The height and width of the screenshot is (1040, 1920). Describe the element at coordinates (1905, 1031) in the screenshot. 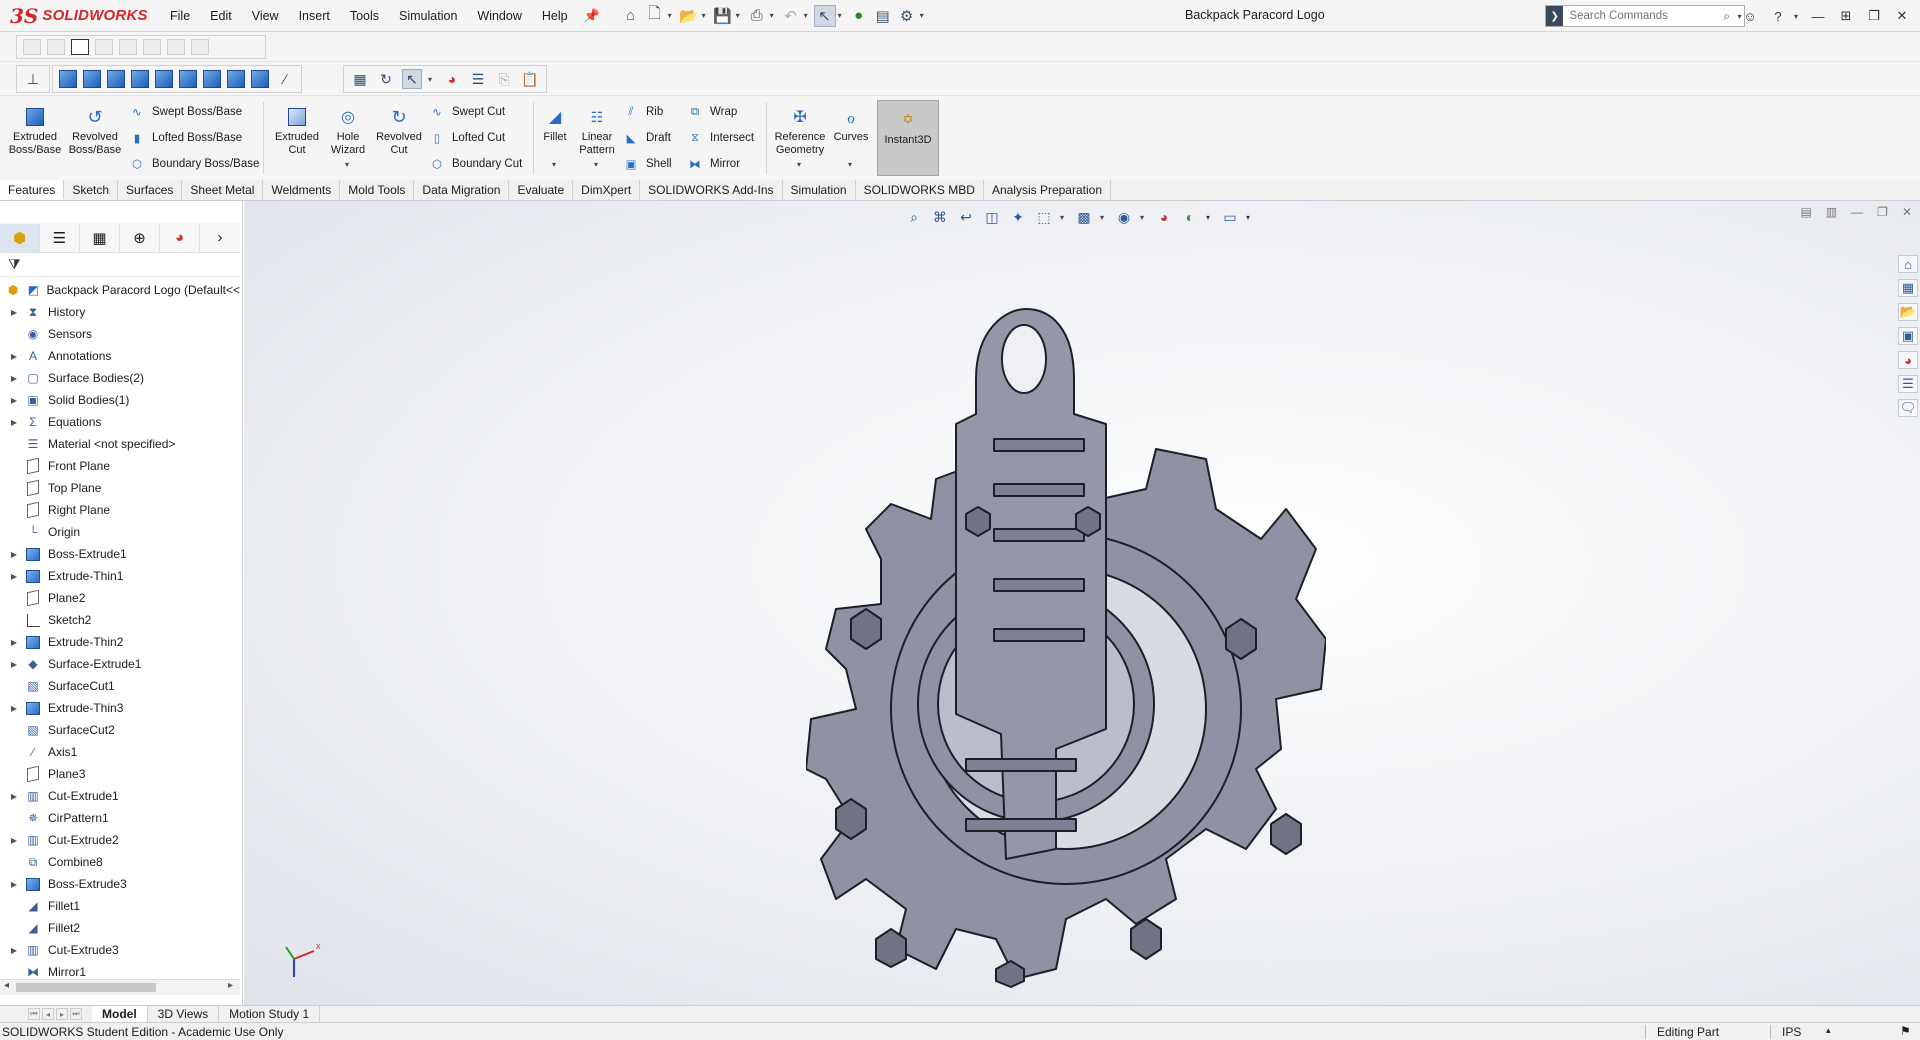

I see `rebuild-status-icon: ⚑` at that location.